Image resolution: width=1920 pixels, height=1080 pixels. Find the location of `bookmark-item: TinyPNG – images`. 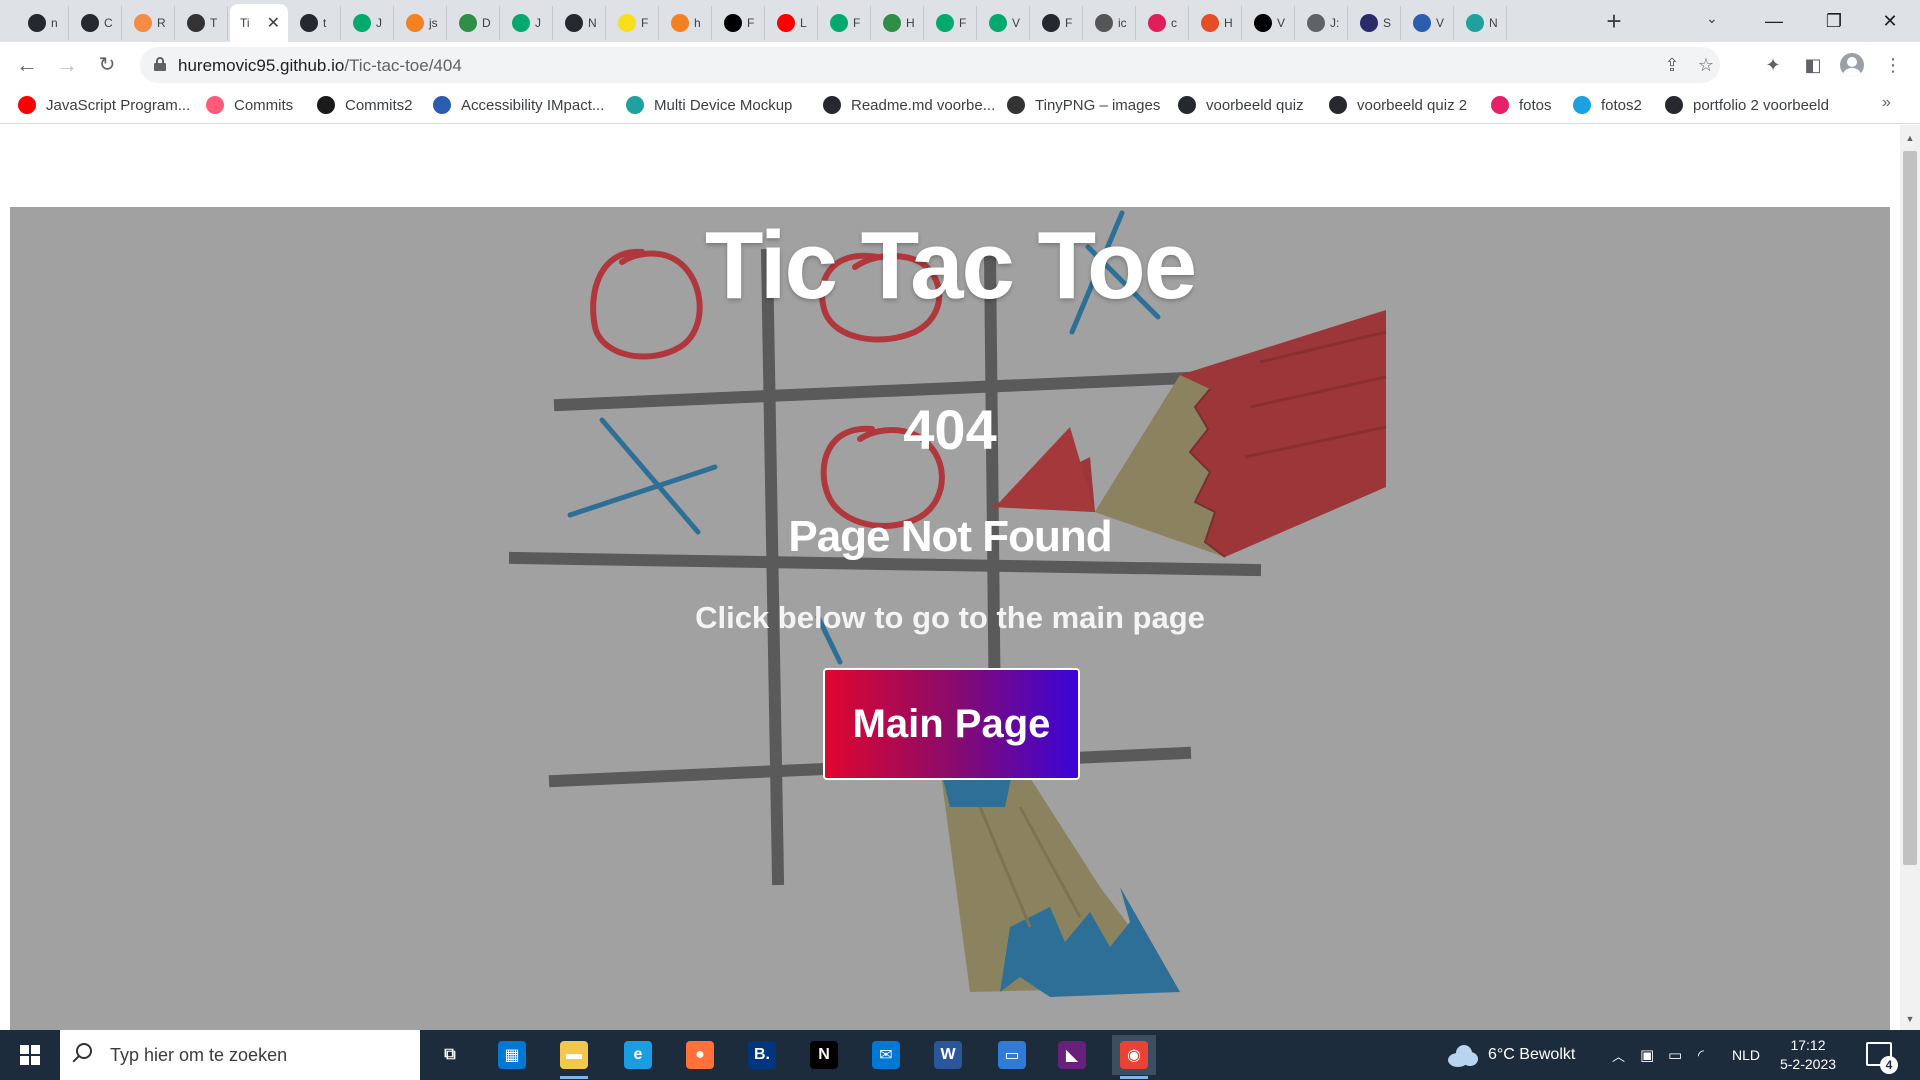

bookmark-item: TinyPNG – images is located at coordinates (1083, 105).